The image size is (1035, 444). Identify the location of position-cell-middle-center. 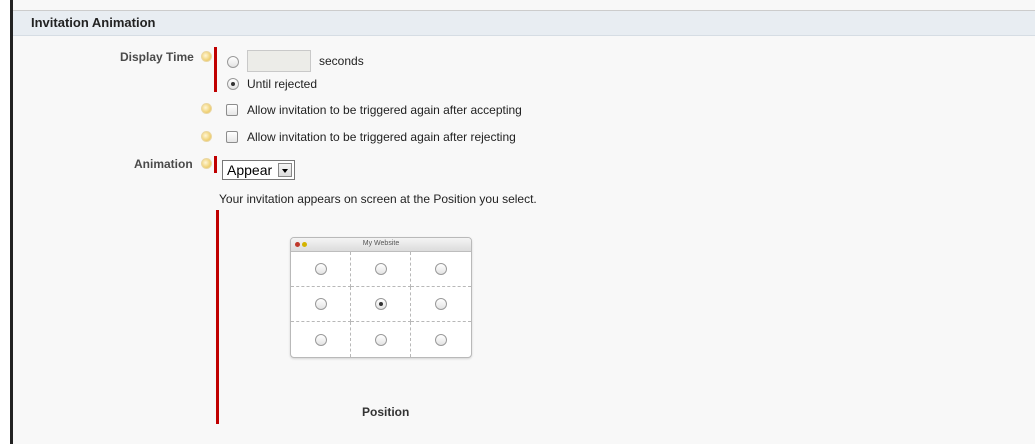
(381, 304).